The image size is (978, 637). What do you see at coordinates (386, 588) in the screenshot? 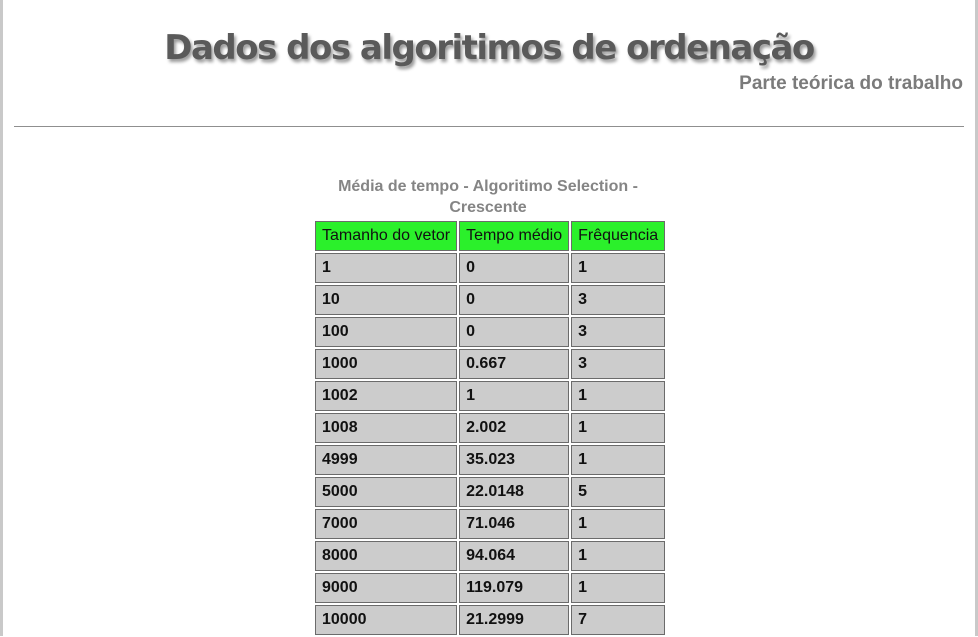
I see `cell-tamanho: 9000` at bounding box center [386, 588].